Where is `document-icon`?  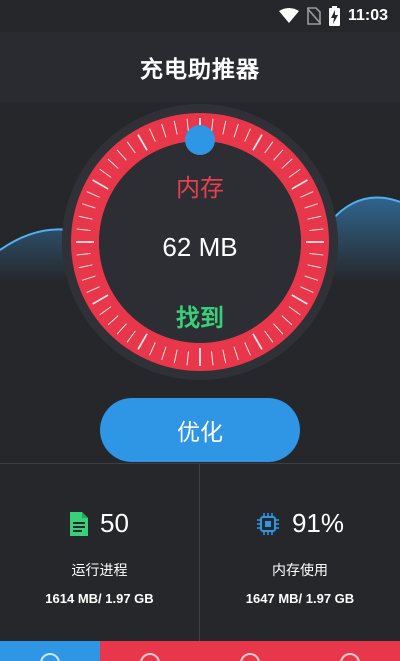 document-icon is located at coordinates (79, 523).